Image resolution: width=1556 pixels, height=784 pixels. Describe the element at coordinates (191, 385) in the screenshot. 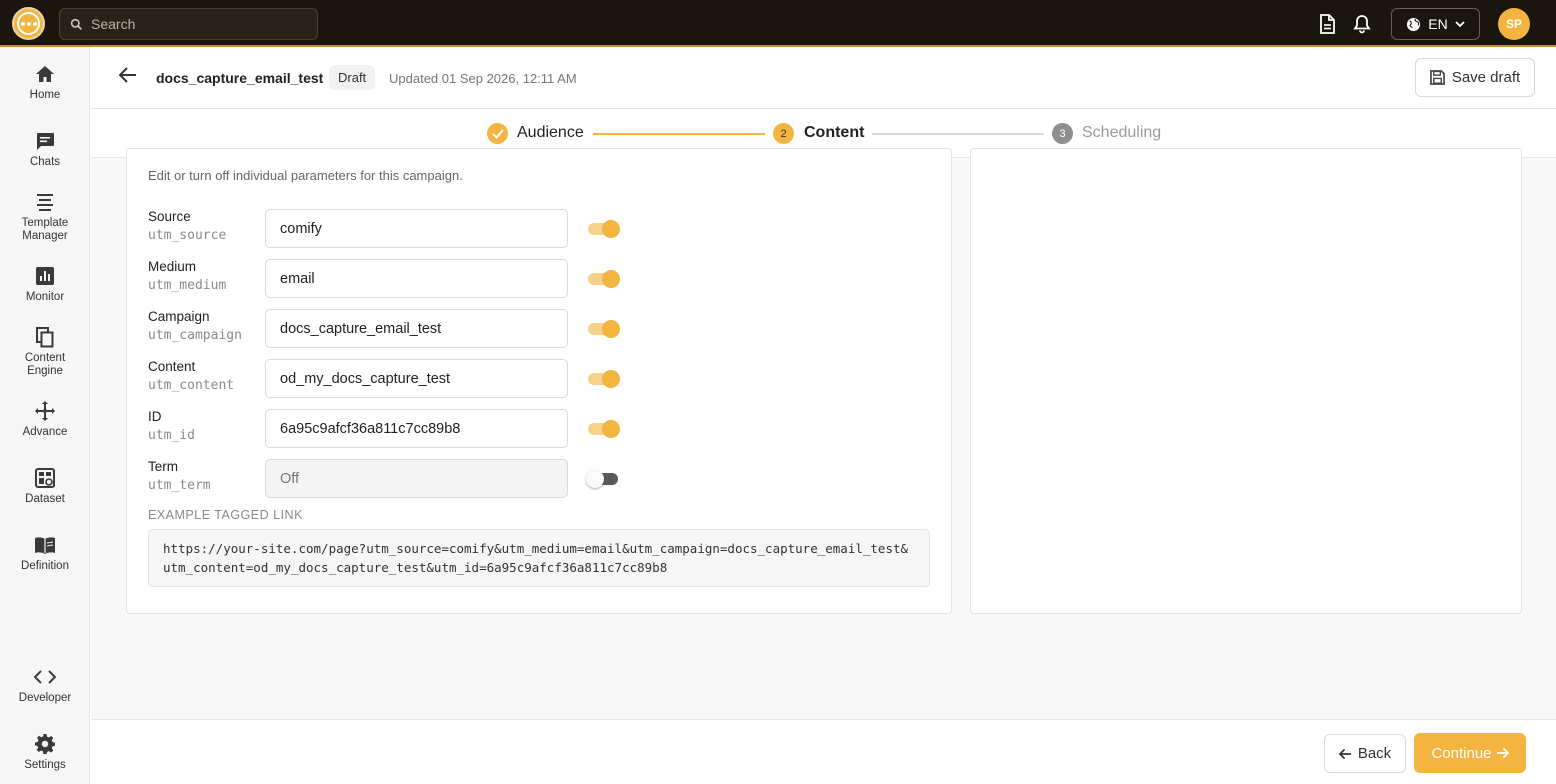

I see `param-key: utm_content` at that location.